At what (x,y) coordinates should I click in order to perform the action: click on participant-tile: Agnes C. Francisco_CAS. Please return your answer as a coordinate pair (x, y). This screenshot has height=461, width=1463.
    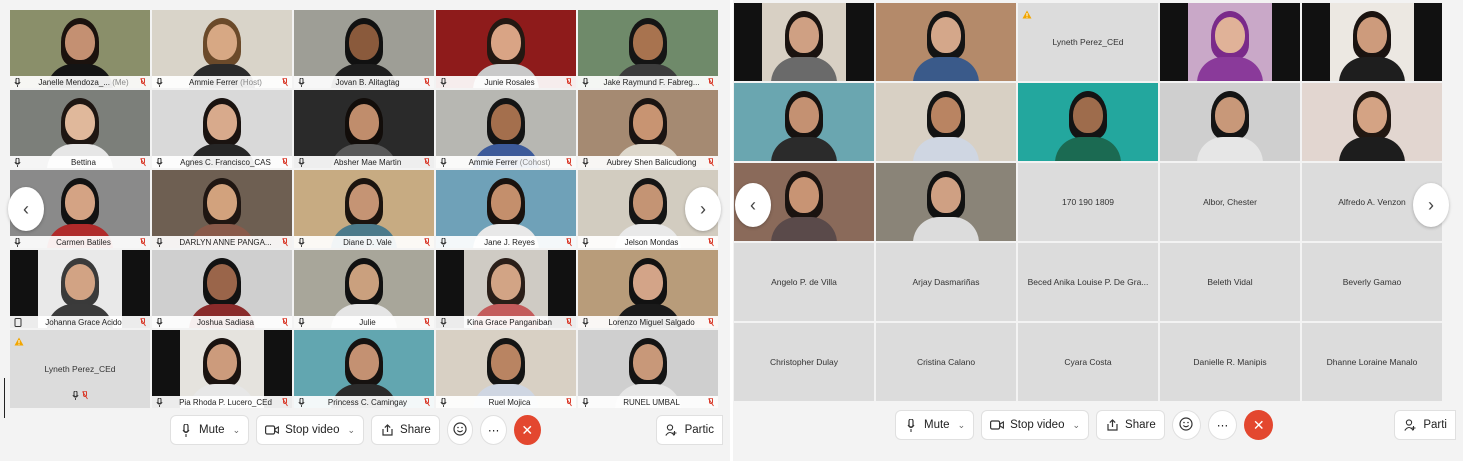
    Looking at the image, I should click on (222, 129).